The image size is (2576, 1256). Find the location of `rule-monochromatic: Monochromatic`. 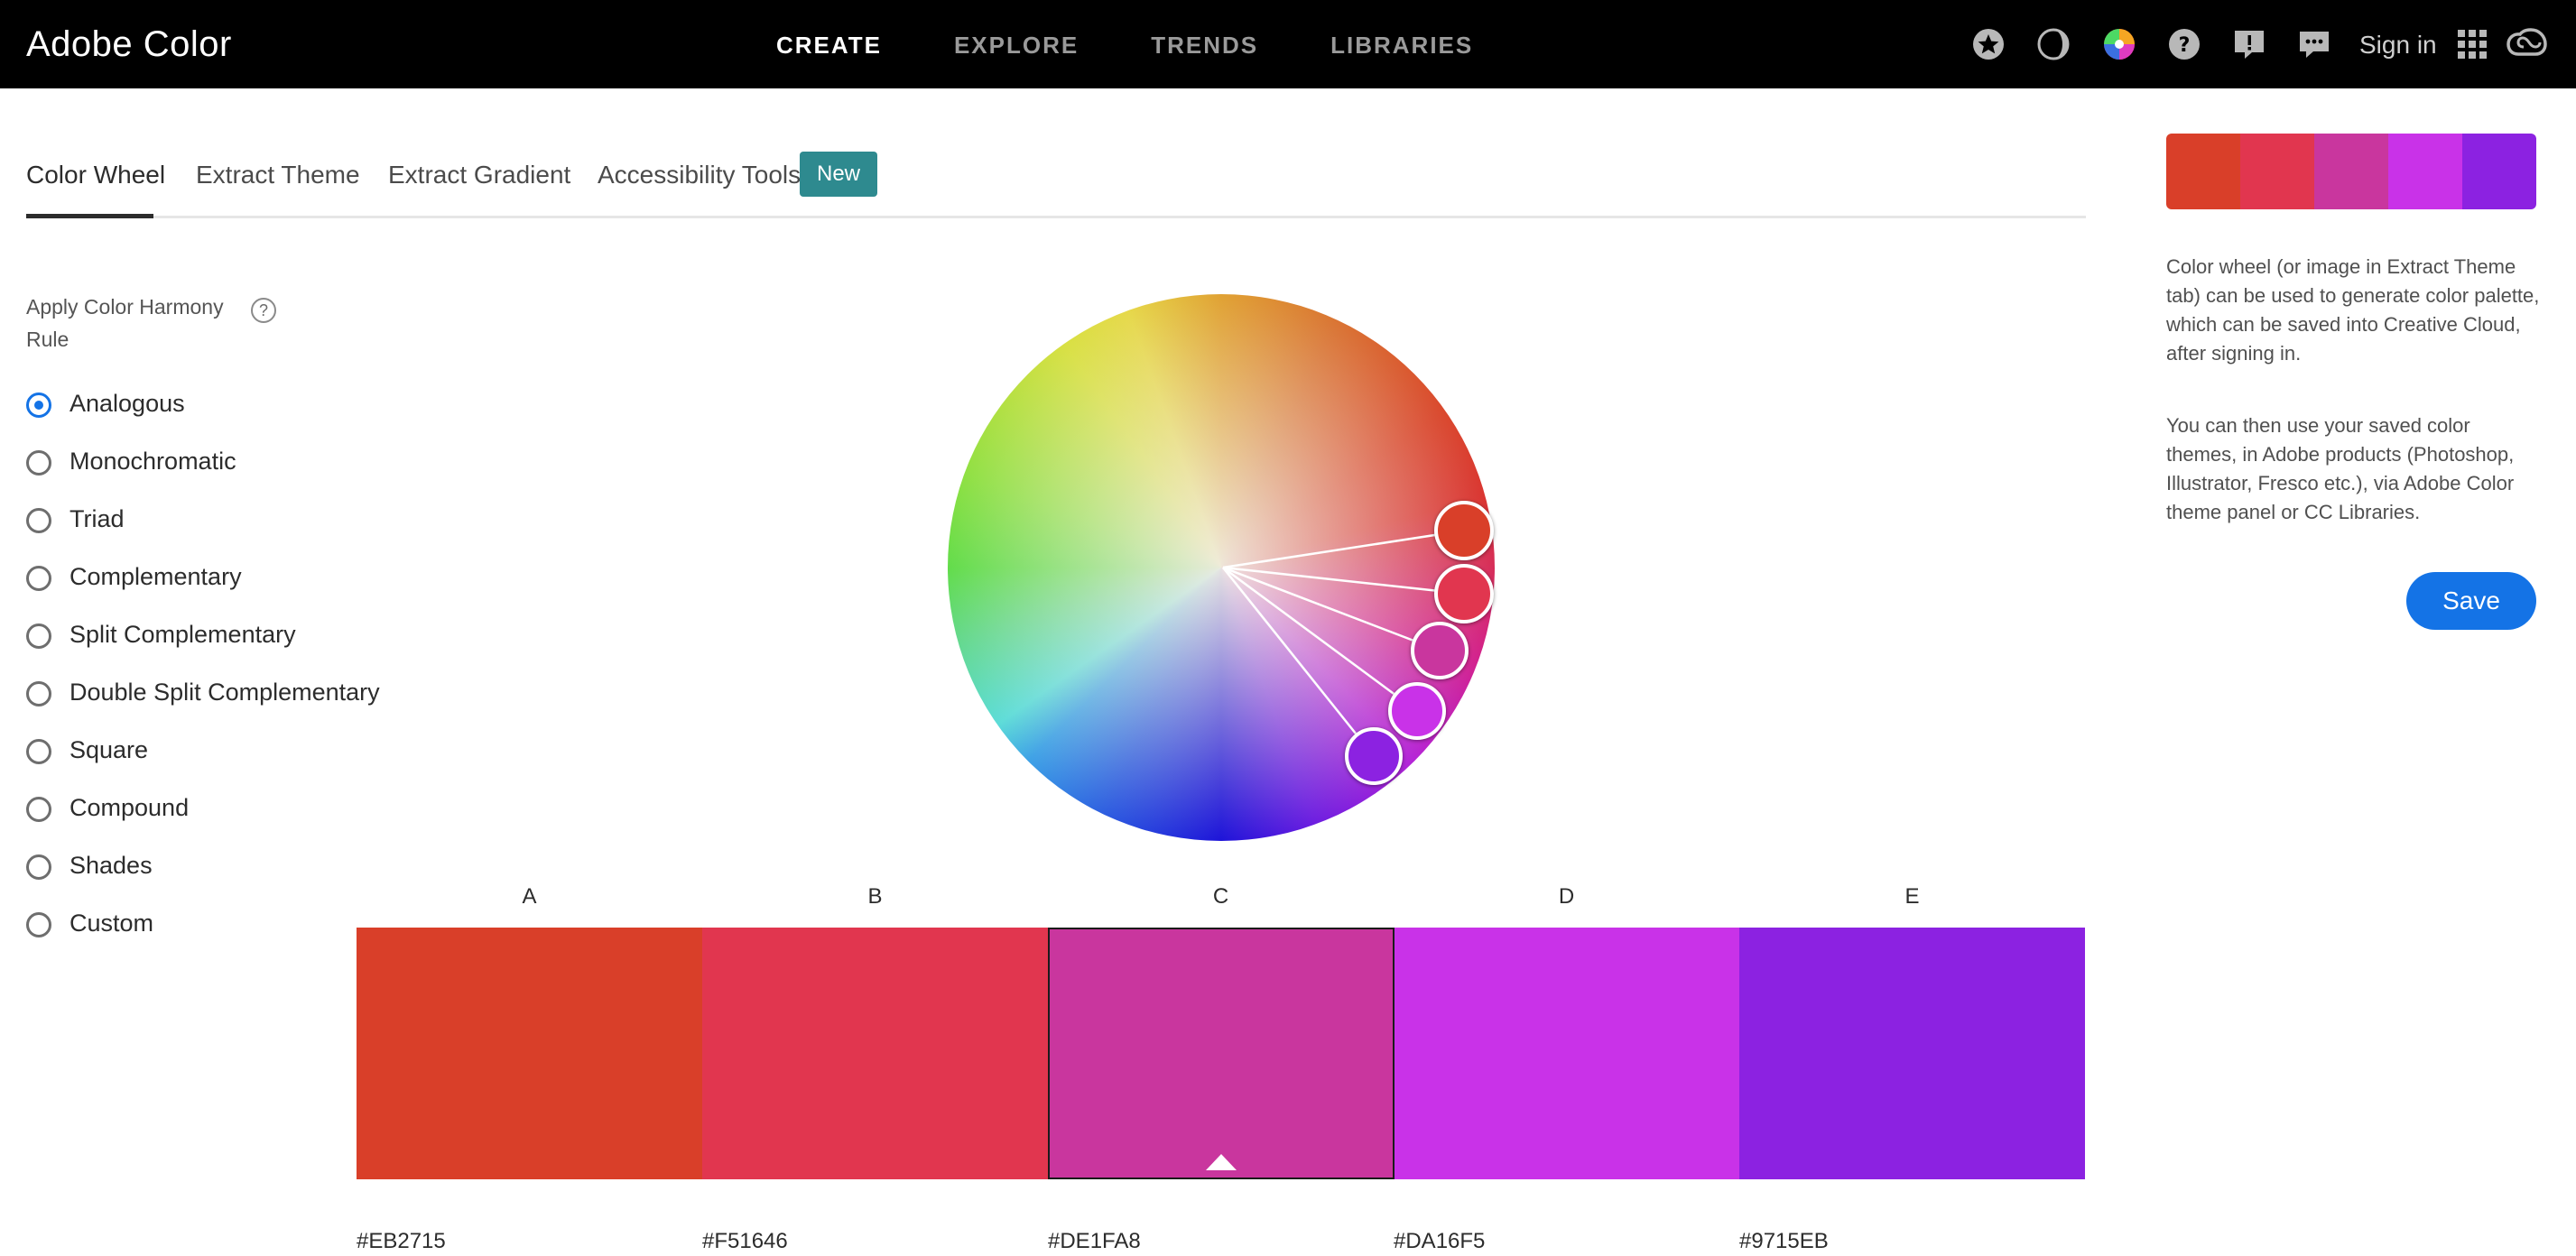

rule-monochromatic: Monochromatic is located at coordinates (215, 462).